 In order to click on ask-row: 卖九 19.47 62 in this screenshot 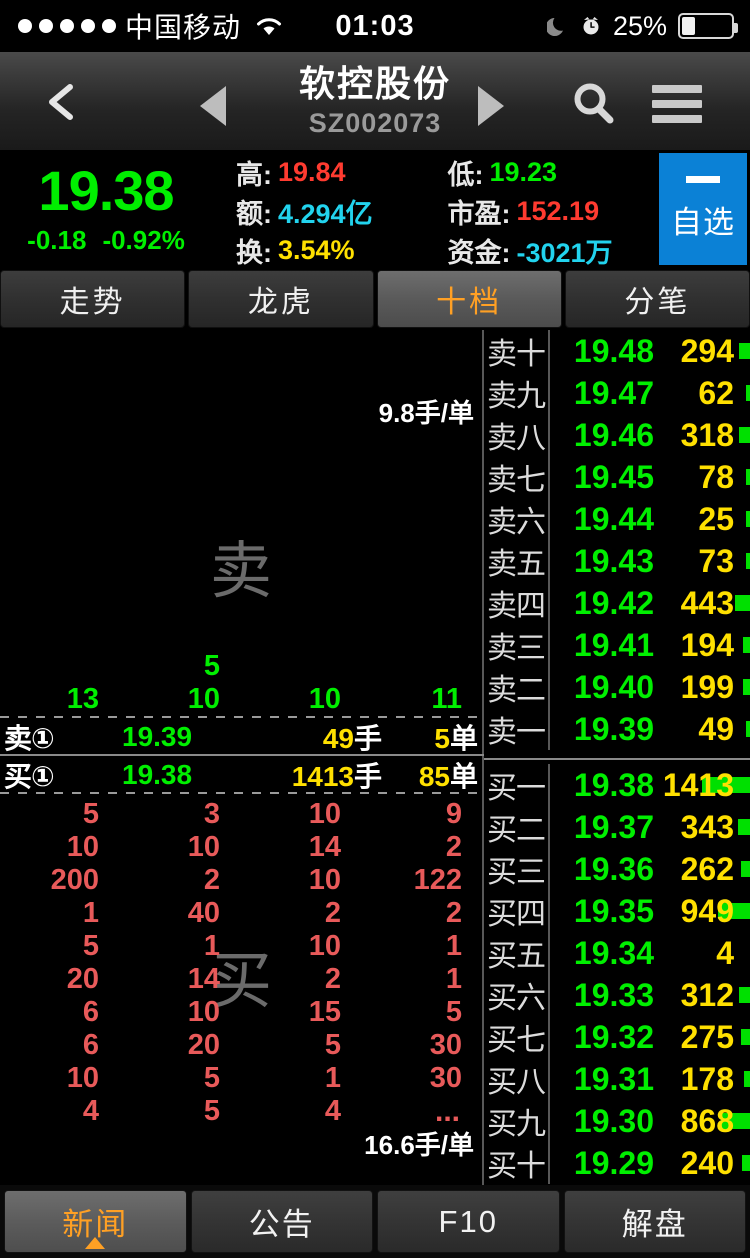, I will do `click(617, 393)`.